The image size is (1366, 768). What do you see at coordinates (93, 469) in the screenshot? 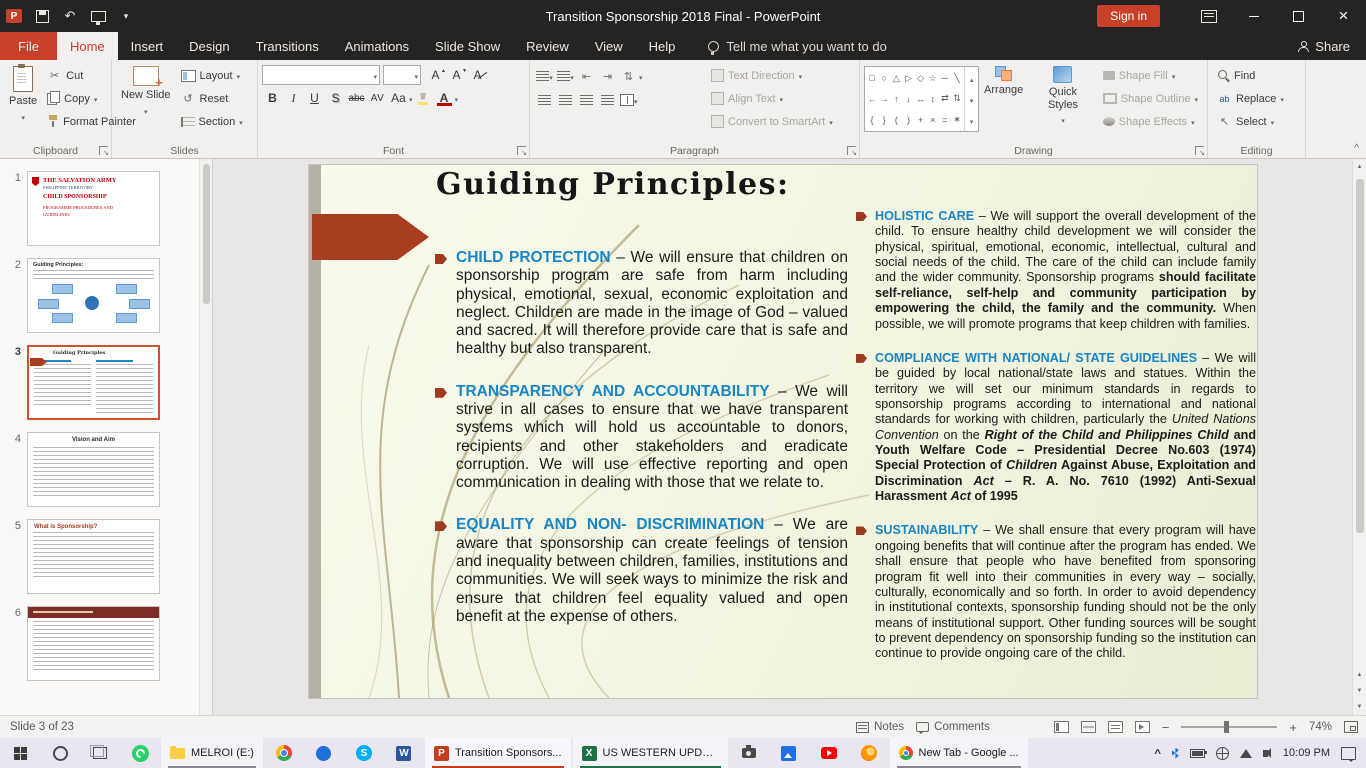
I see `slide-thumbnail-4: Vision and Aim` at bounding box center [93, 469].